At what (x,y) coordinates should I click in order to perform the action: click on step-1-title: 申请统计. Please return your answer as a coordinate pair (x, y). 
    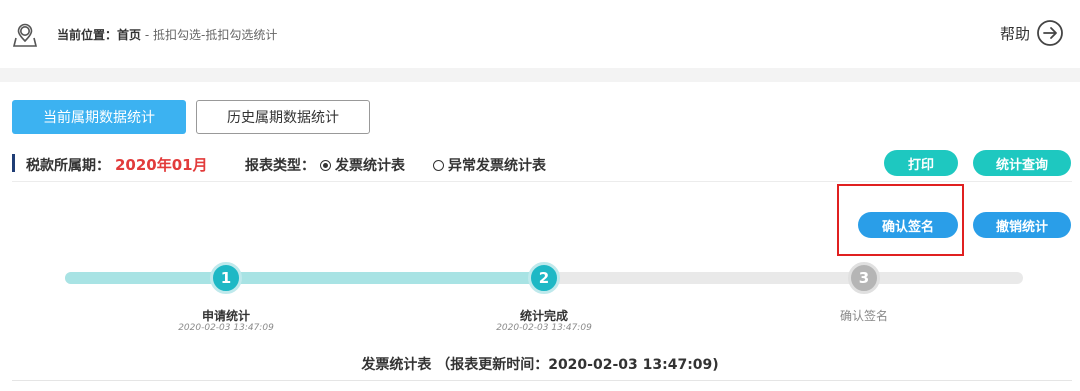
    Looking at the image, I should click on (225, 316).